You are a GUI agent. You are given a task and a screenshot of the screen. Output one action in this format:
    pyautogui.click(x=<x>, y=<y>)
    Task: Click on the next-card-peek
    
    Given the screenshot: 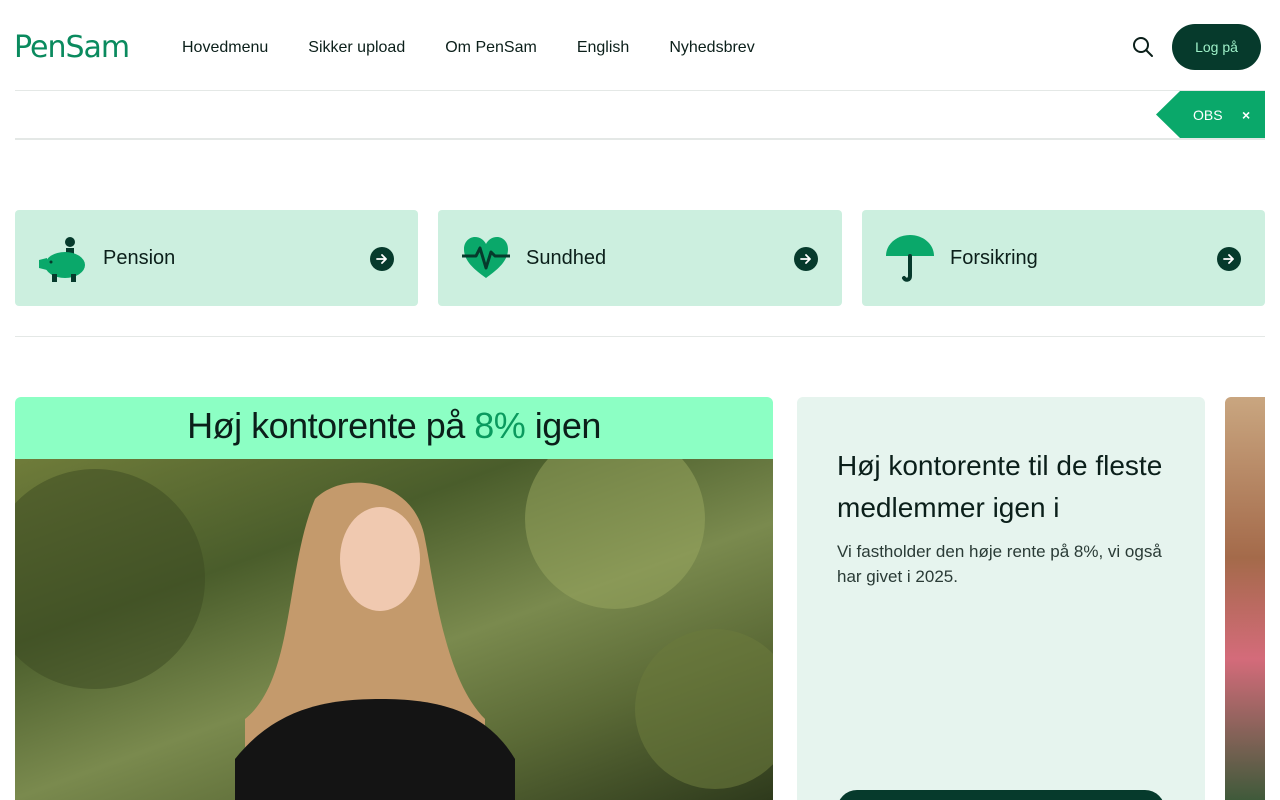 What is the action you would take?
    pyautogui.click(x=1245, y=598)
    